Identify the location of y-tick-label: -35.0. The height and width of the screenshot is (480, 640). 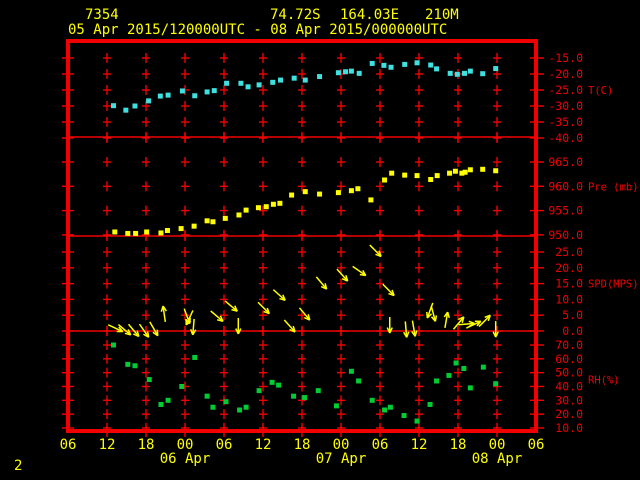
(565, 122).